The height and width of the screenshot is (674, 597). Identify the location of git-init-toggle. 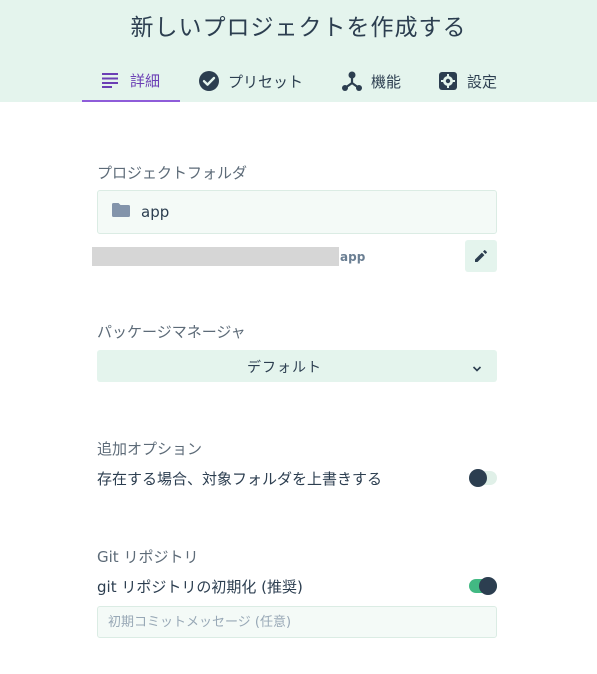
(483, 586).